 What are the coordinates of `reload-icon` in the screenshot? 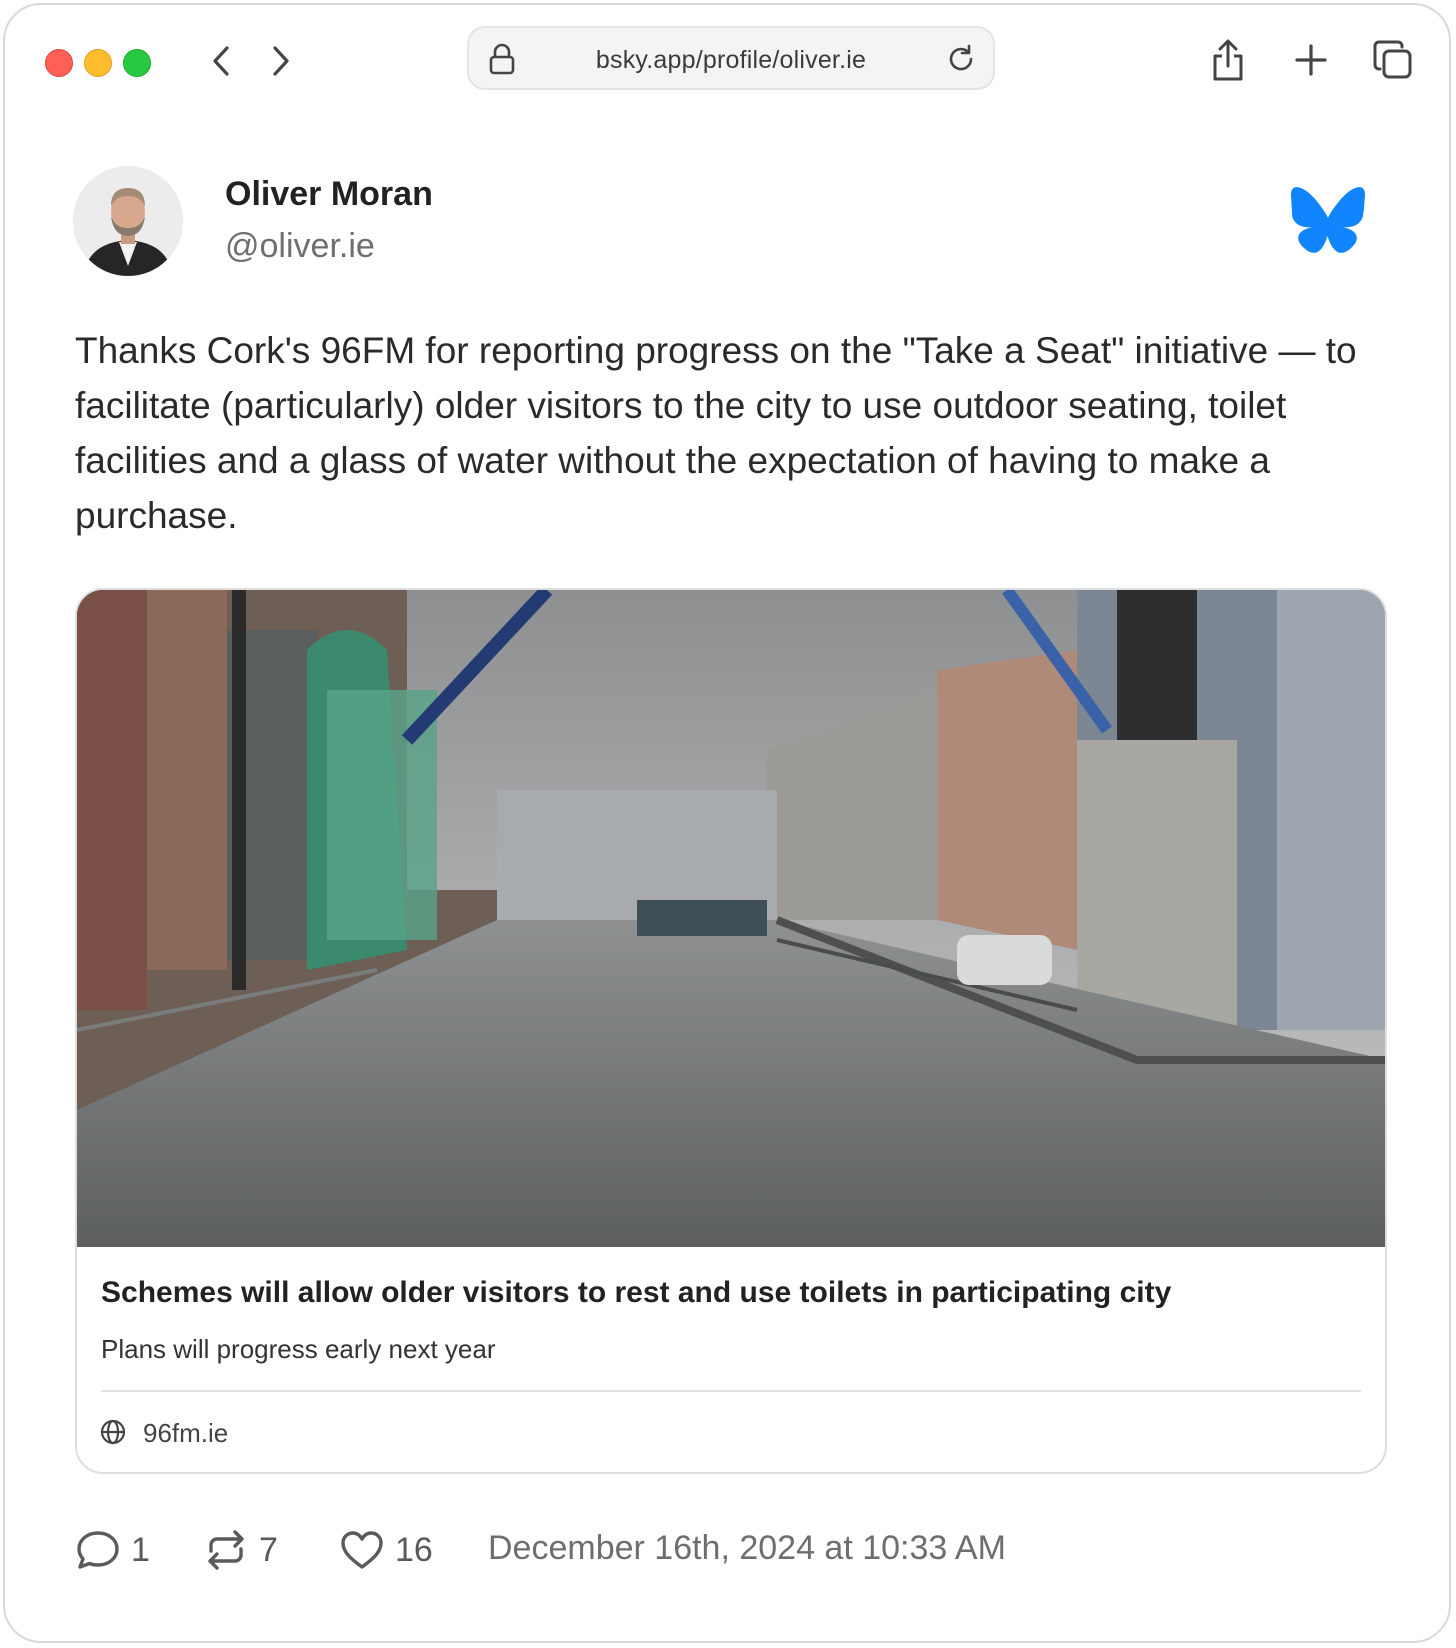 It's located at (961, 59).